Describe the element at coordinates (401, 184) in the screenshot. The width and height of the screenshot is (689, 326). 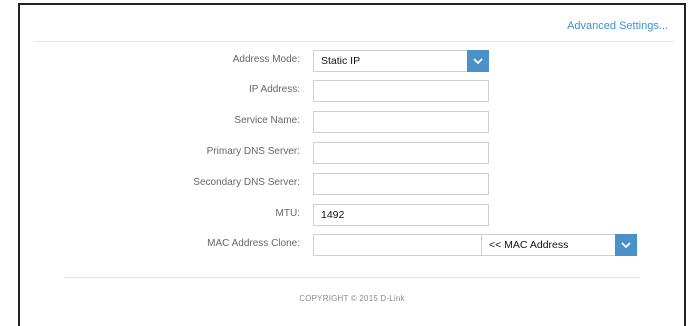
I see `secondary-dns-input` at that location.